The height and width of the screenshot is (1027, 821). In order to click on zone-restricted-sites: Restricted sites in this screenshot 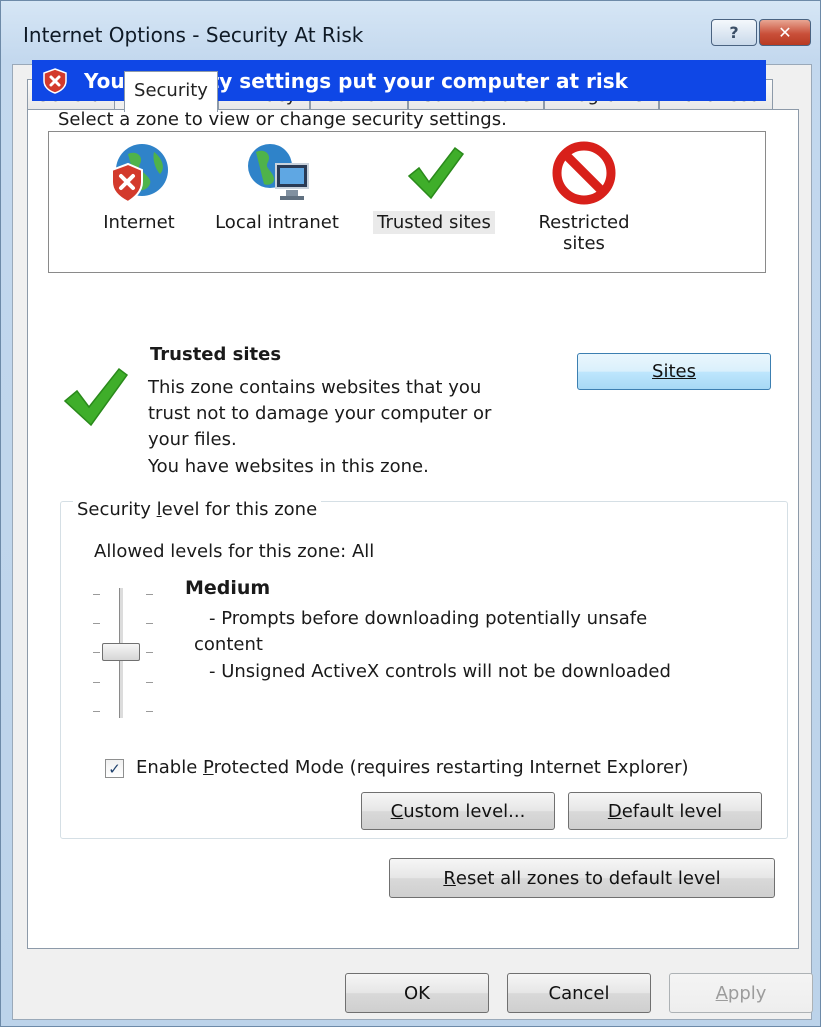, I will do `click(584, 197)`.